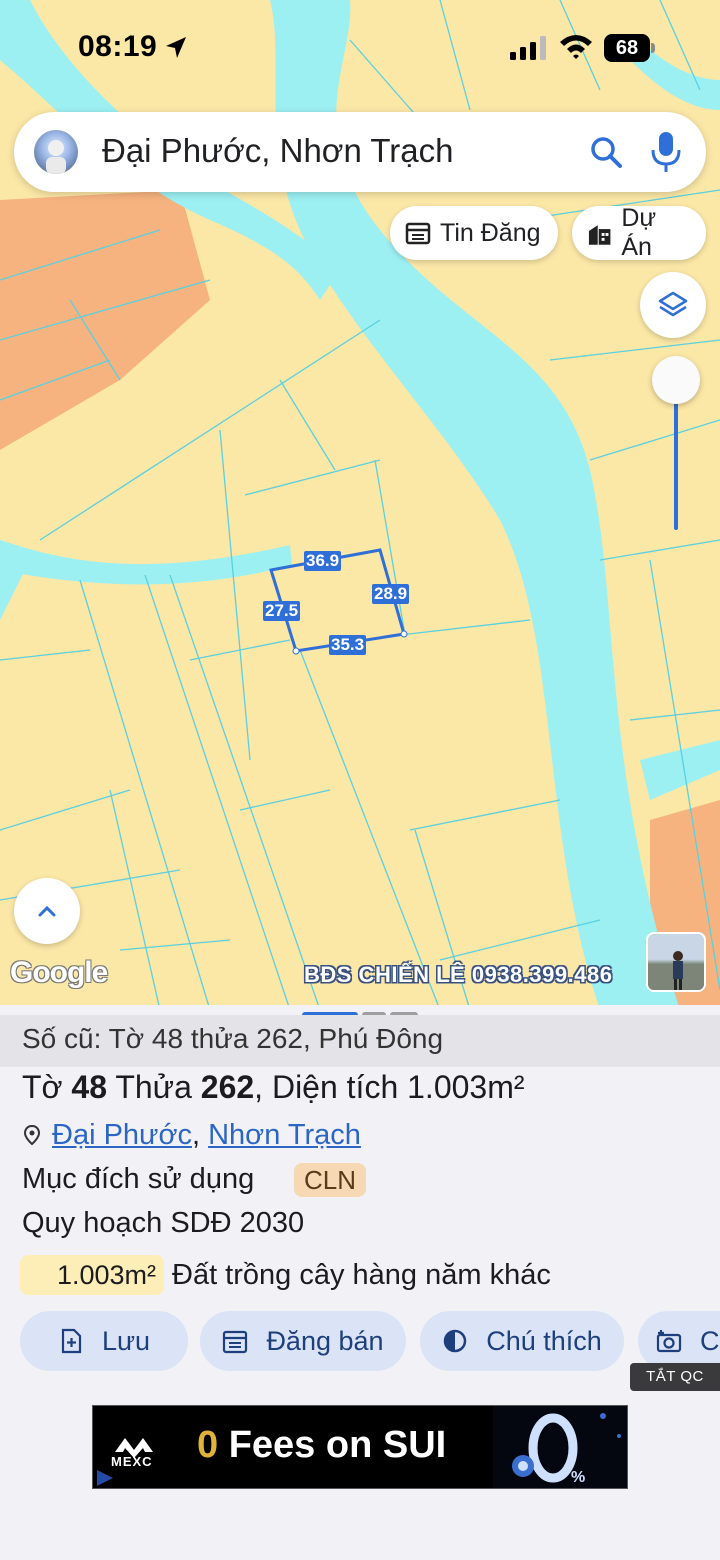 This screenshot has width=720, height=1560. Describe the element at coordinates (710, 1340) in the screenshot. I see `camera-button-label: C` at that location.